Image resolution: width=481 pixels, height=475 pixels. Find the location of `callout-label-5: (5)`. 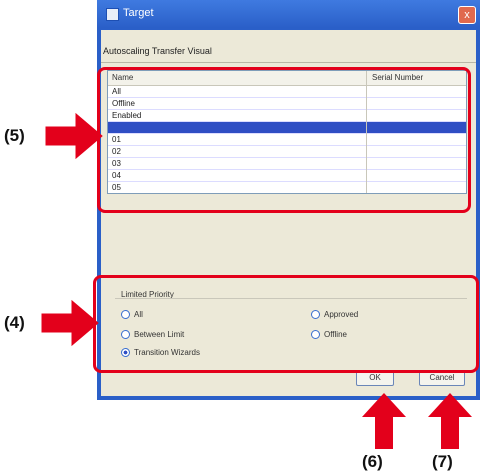

callout-label-5: (5) is located at coordinates (14, 135).